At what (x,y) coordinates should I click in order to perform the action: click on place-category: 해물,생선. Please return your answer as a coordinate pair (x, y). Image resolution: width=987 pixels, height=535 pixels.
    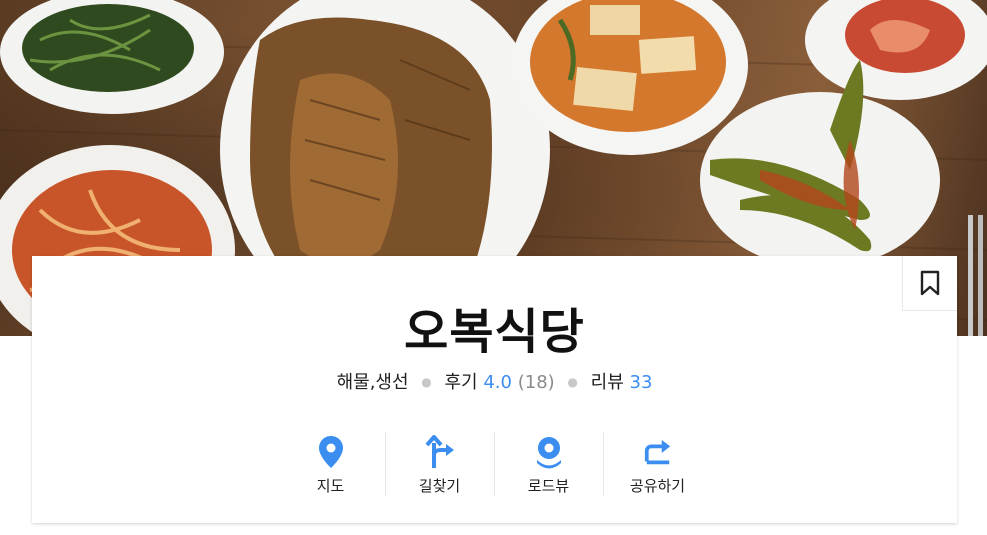
    Looking at the image, I should click on (372, 382).